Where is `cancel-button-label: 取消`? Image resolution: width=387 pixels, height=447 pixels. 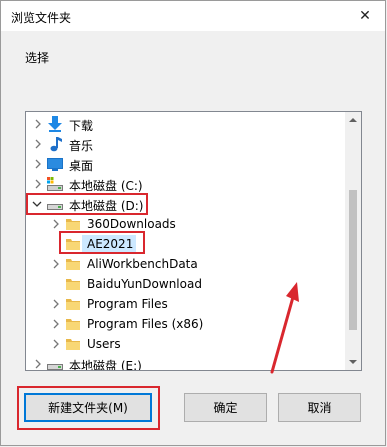 cancel-button-label: 取消 is located at coordinates (319, 408).